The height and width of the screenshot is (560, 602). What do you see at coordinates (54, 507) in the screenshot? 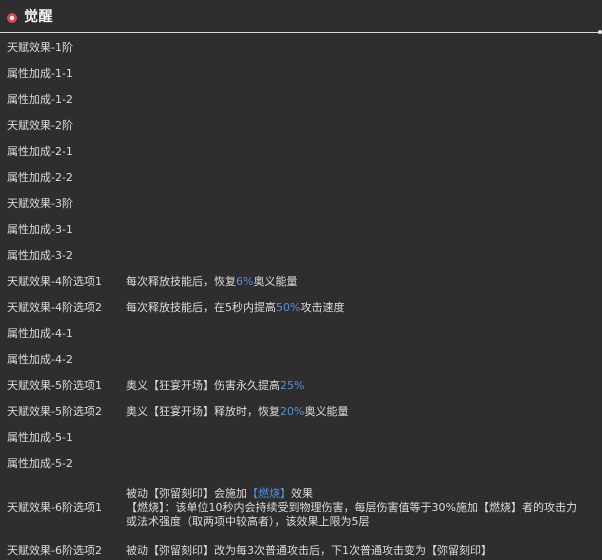
I see `row-label: 天赋效果-6阶选项1` at bounding box center [54, 507].